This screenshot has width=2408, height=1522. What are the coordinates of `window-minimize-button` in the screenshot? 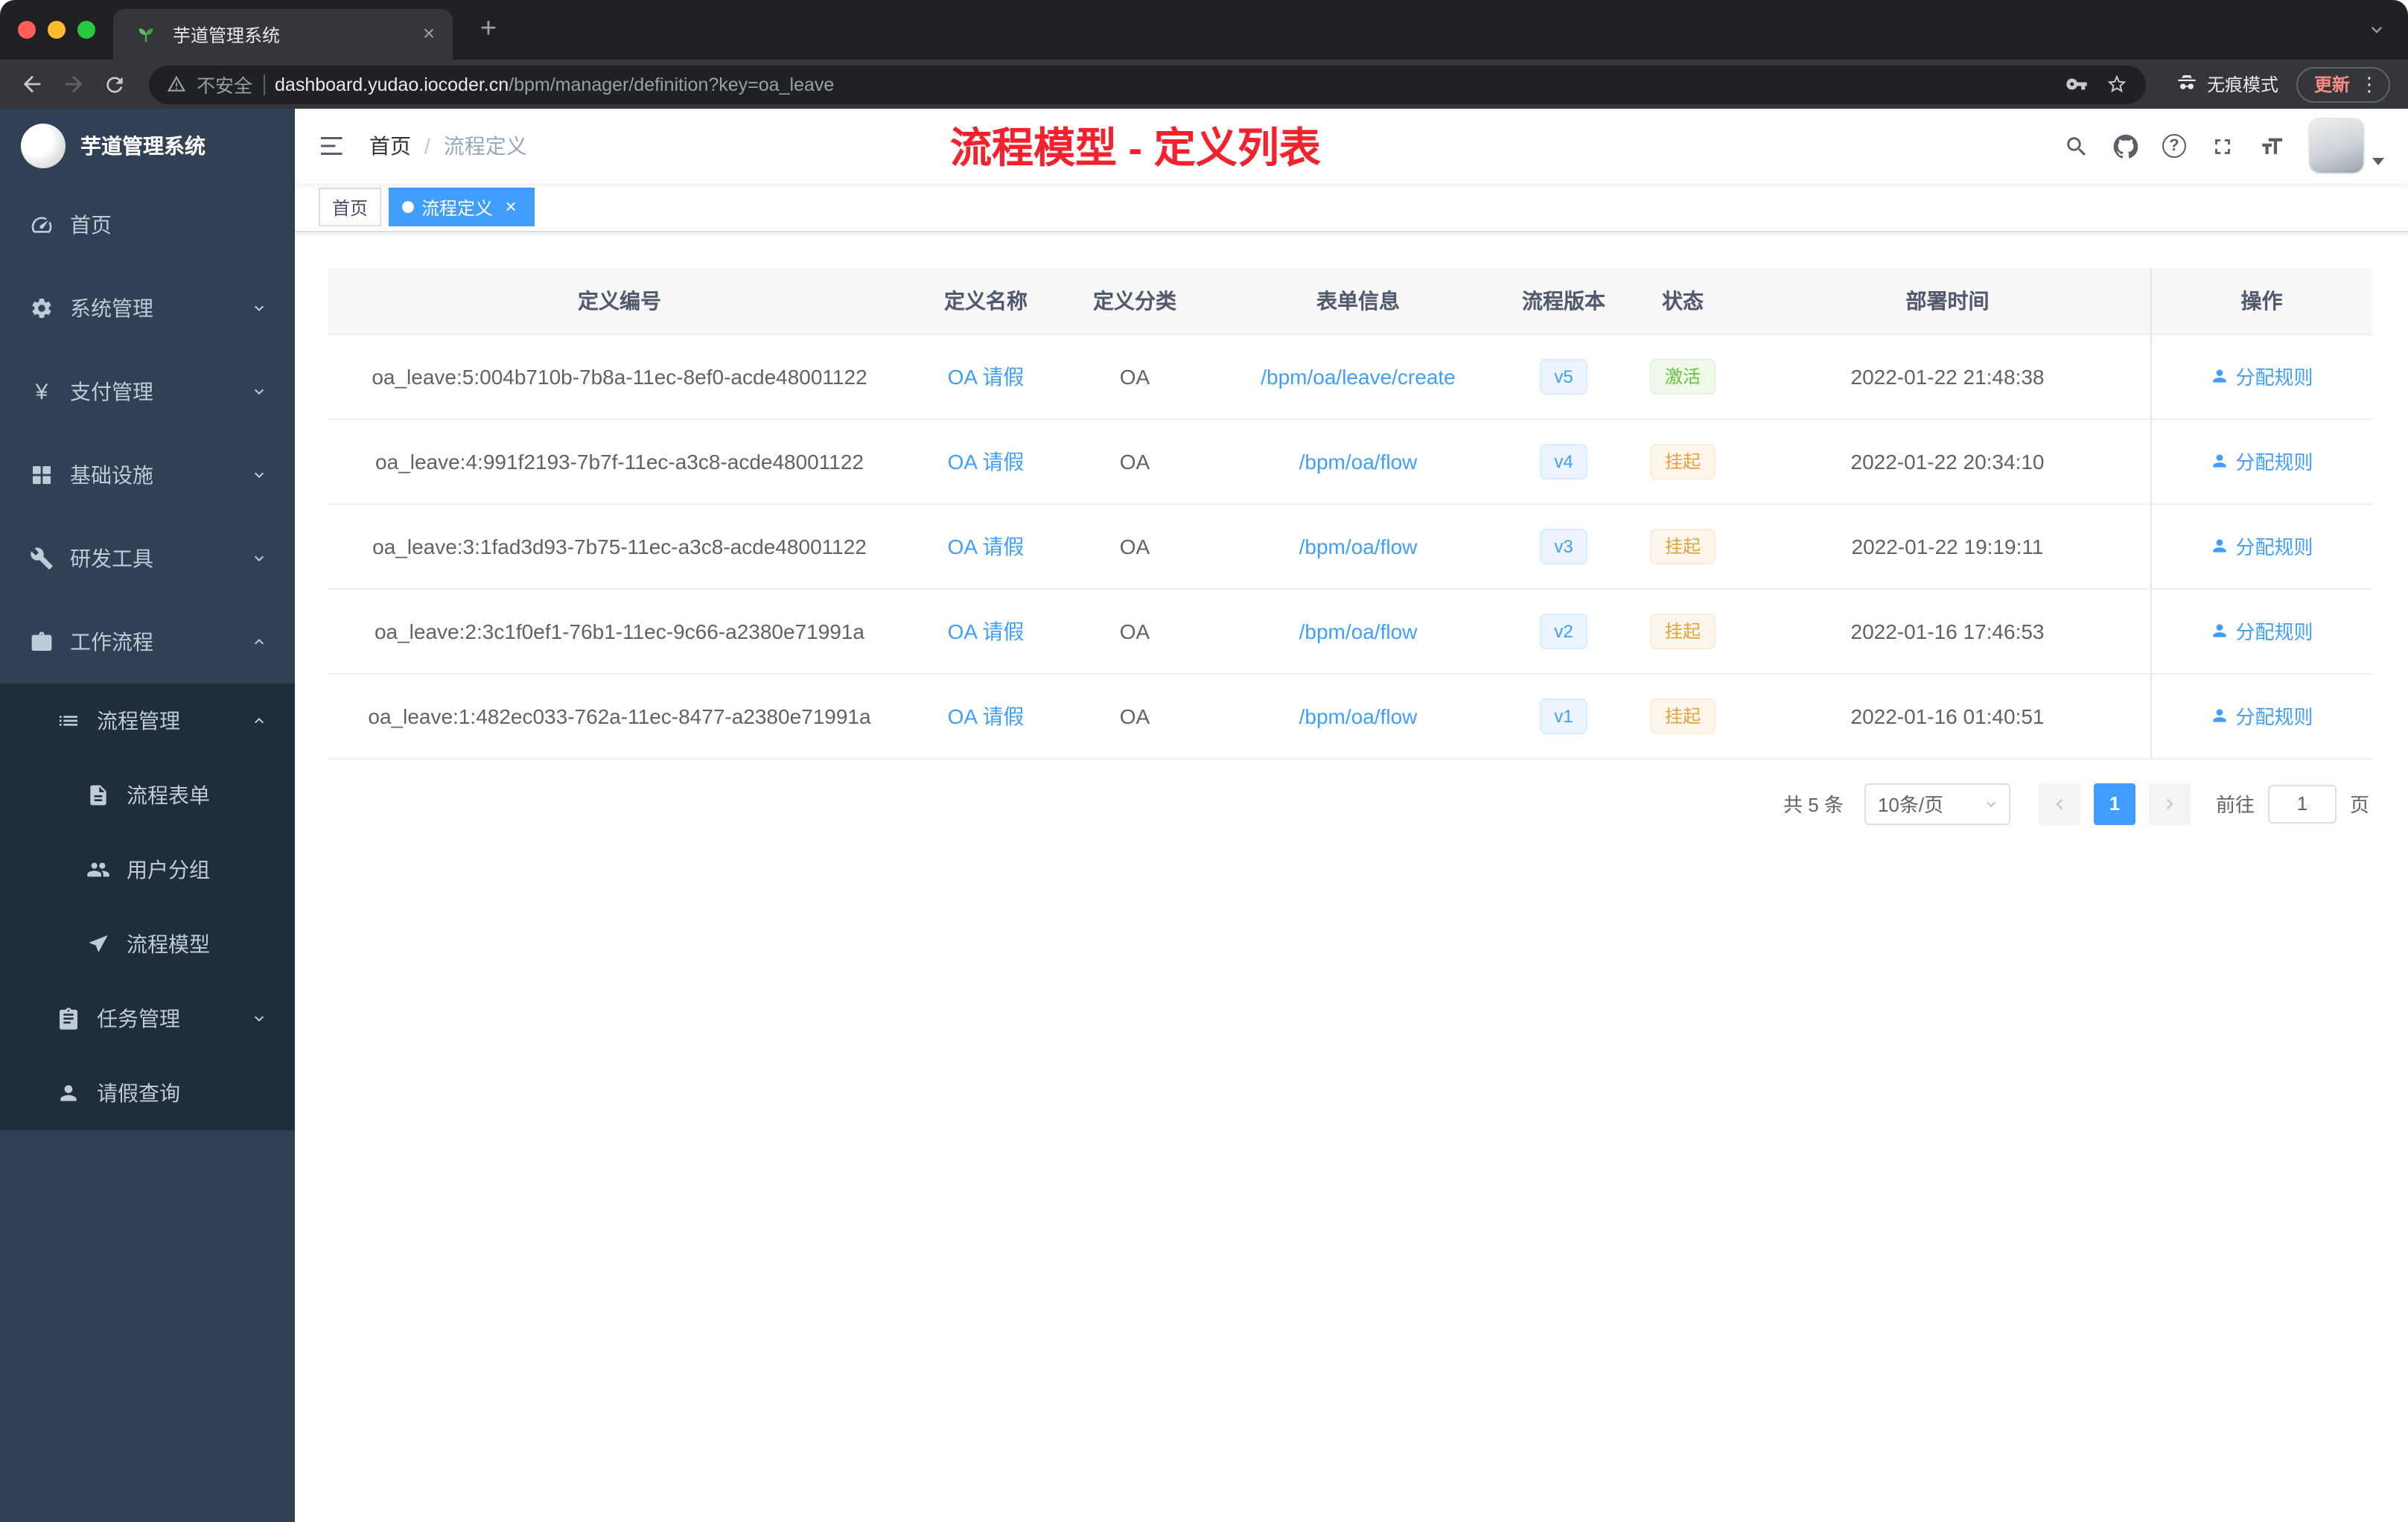 It's located at (57, 30).